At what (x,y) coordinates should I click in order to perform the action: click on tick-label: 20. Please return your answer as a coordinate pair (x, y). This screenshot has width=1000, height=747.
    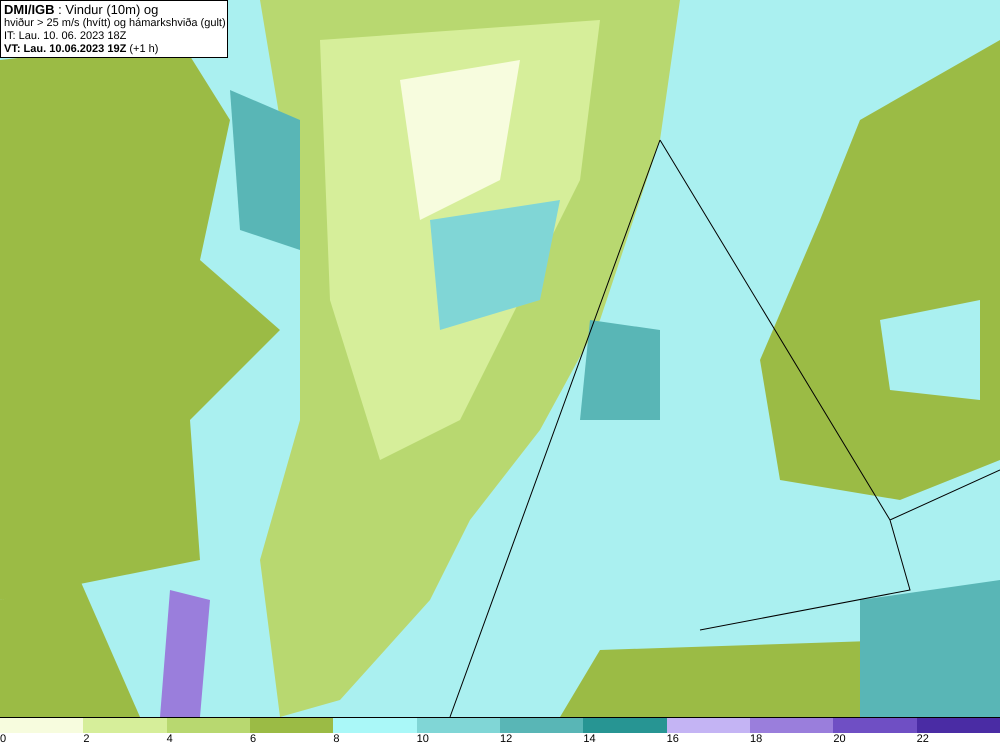
    Looking at the image, I should click on (839, 739).